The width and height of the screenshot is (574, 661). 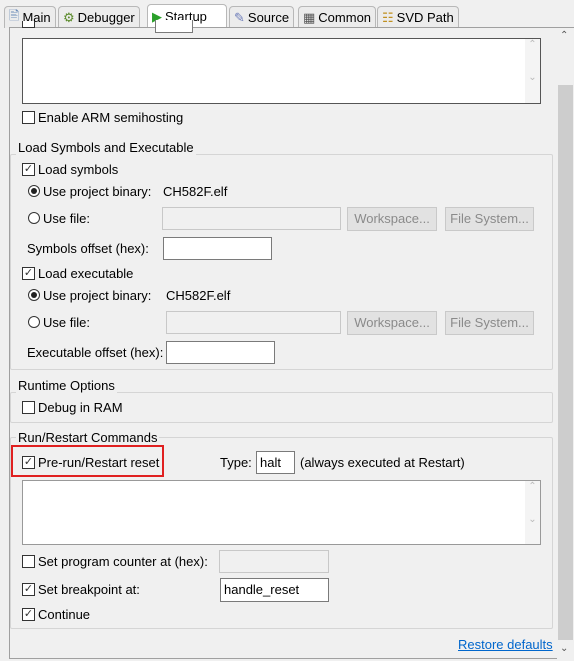 I want to click on init-commands-textarea: ⌃ ⌄, so click(x=281, y=71).